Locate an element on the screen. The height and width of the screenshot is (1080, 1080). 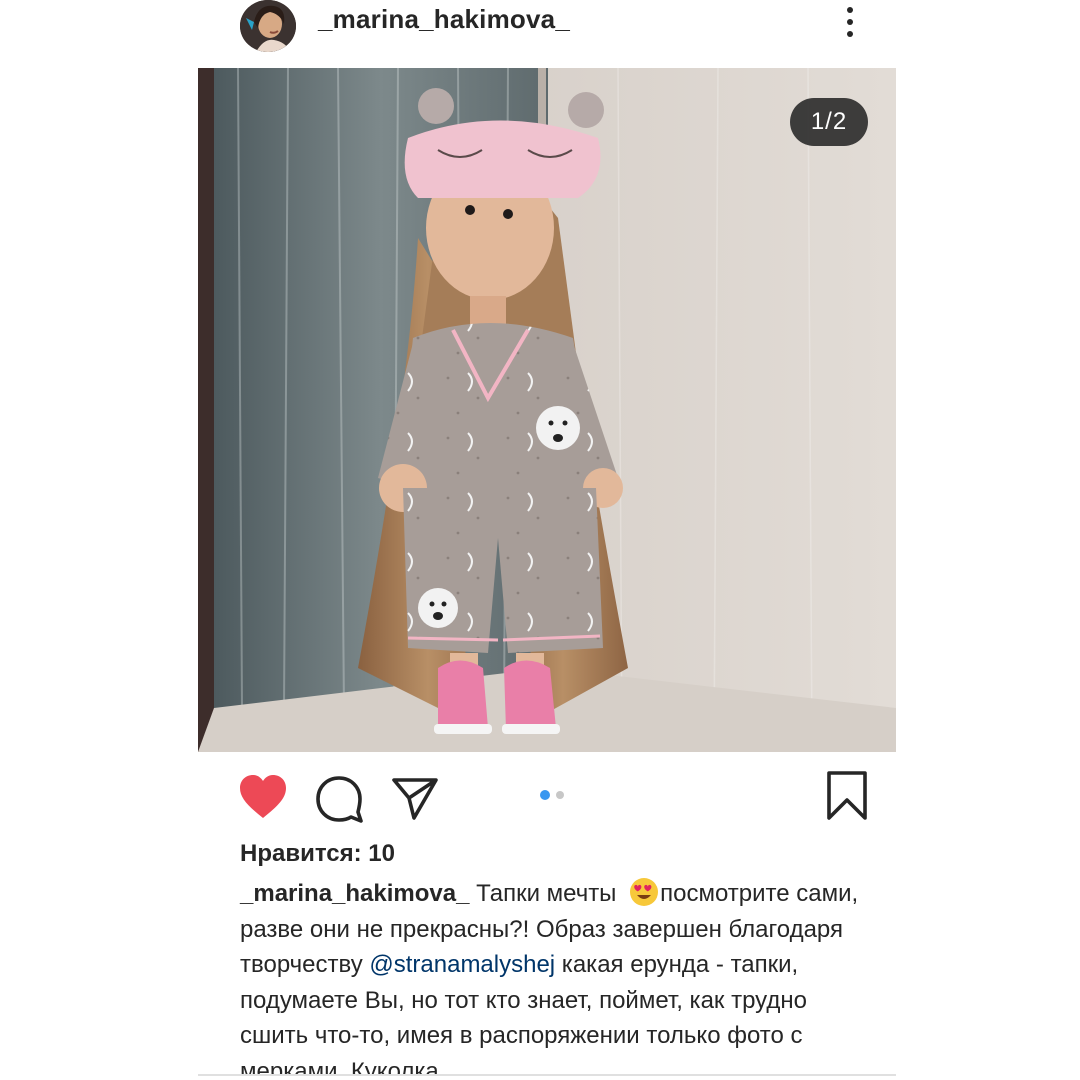
profile-avatar is located at coordinates (268, 26).